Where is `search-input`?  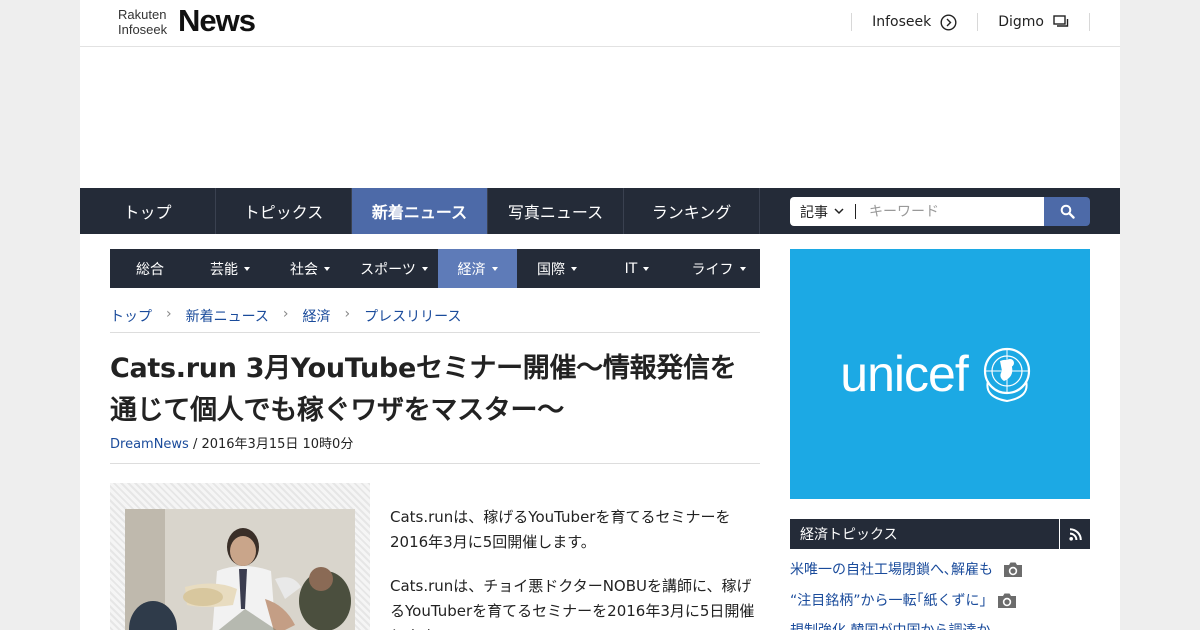 search-input is located at coordinates (950, 211).